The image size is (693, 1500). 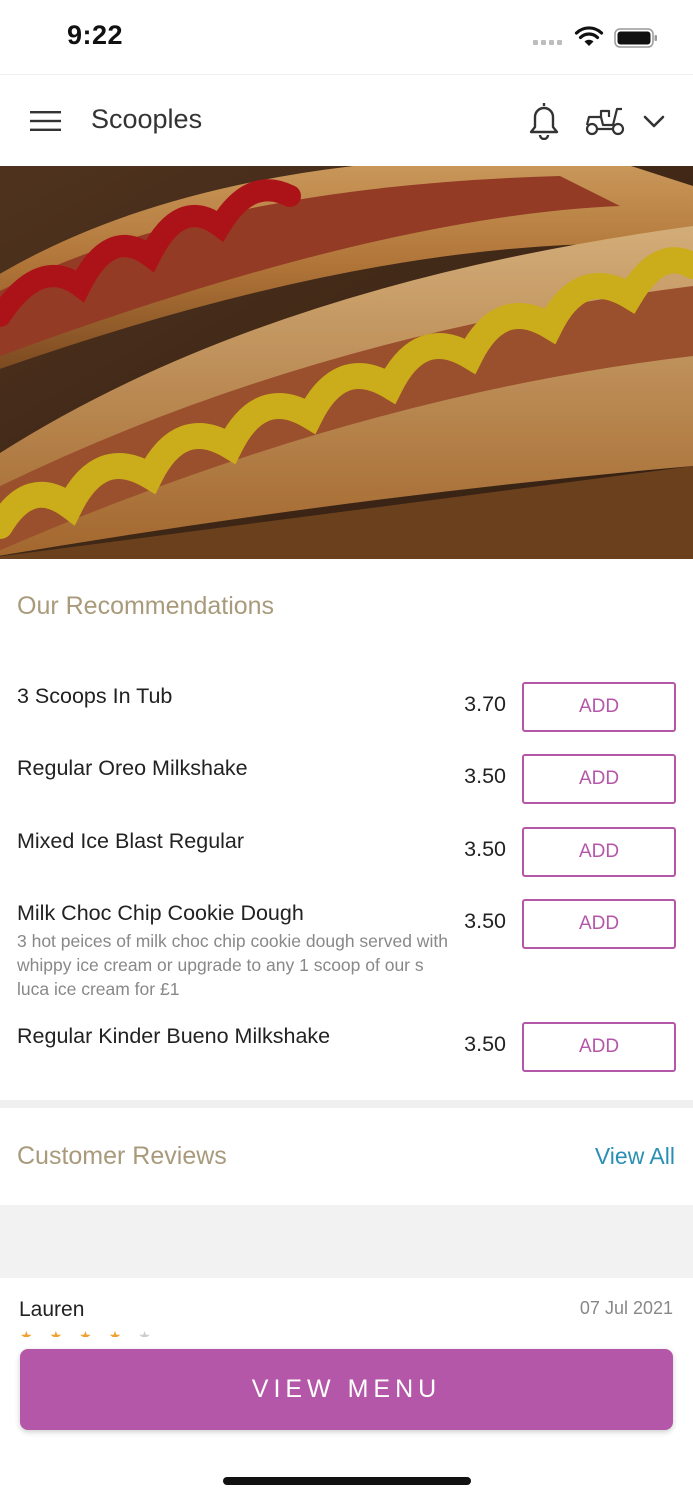 What do you see at coordinates (626, 1308) in the screenshot?
I see `review-date: 07 Jul 2021` at bounding box center [626, 1308].